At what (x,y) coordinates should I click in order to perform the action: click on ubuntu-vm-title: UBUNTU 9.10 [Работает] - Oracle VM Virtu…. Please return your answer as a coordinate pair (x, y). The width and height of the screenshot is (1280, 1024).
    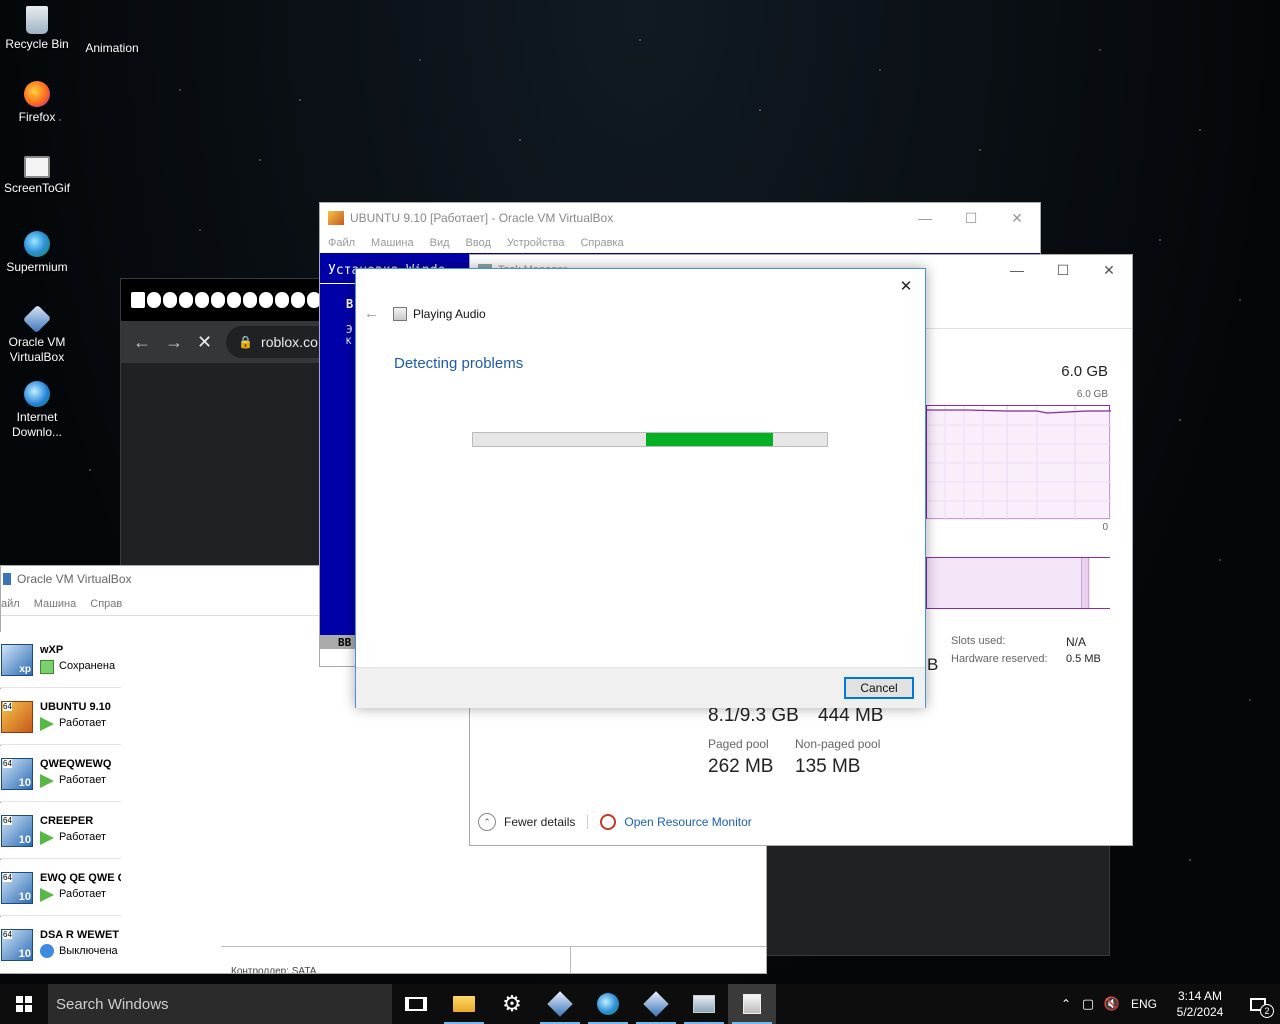
    Looking at the image, I should click on (482, 218).